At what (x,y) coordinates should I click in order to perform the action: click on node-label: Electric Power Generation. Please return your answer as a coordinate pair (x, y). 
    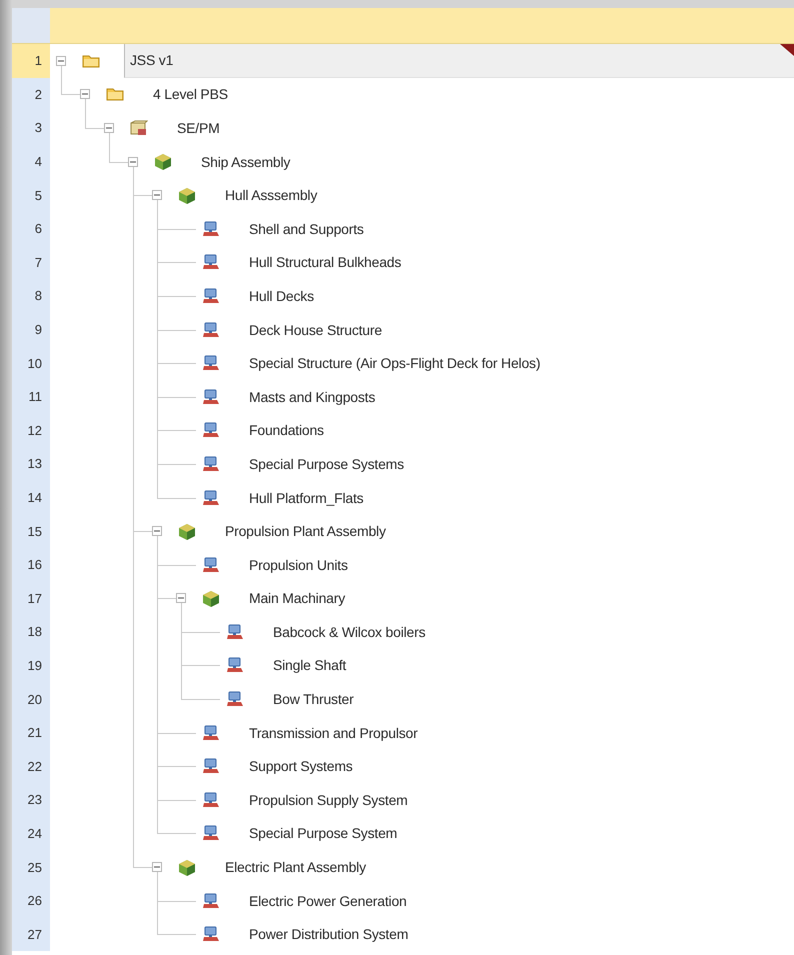
    Looking at the image, I should click on (328, 900).